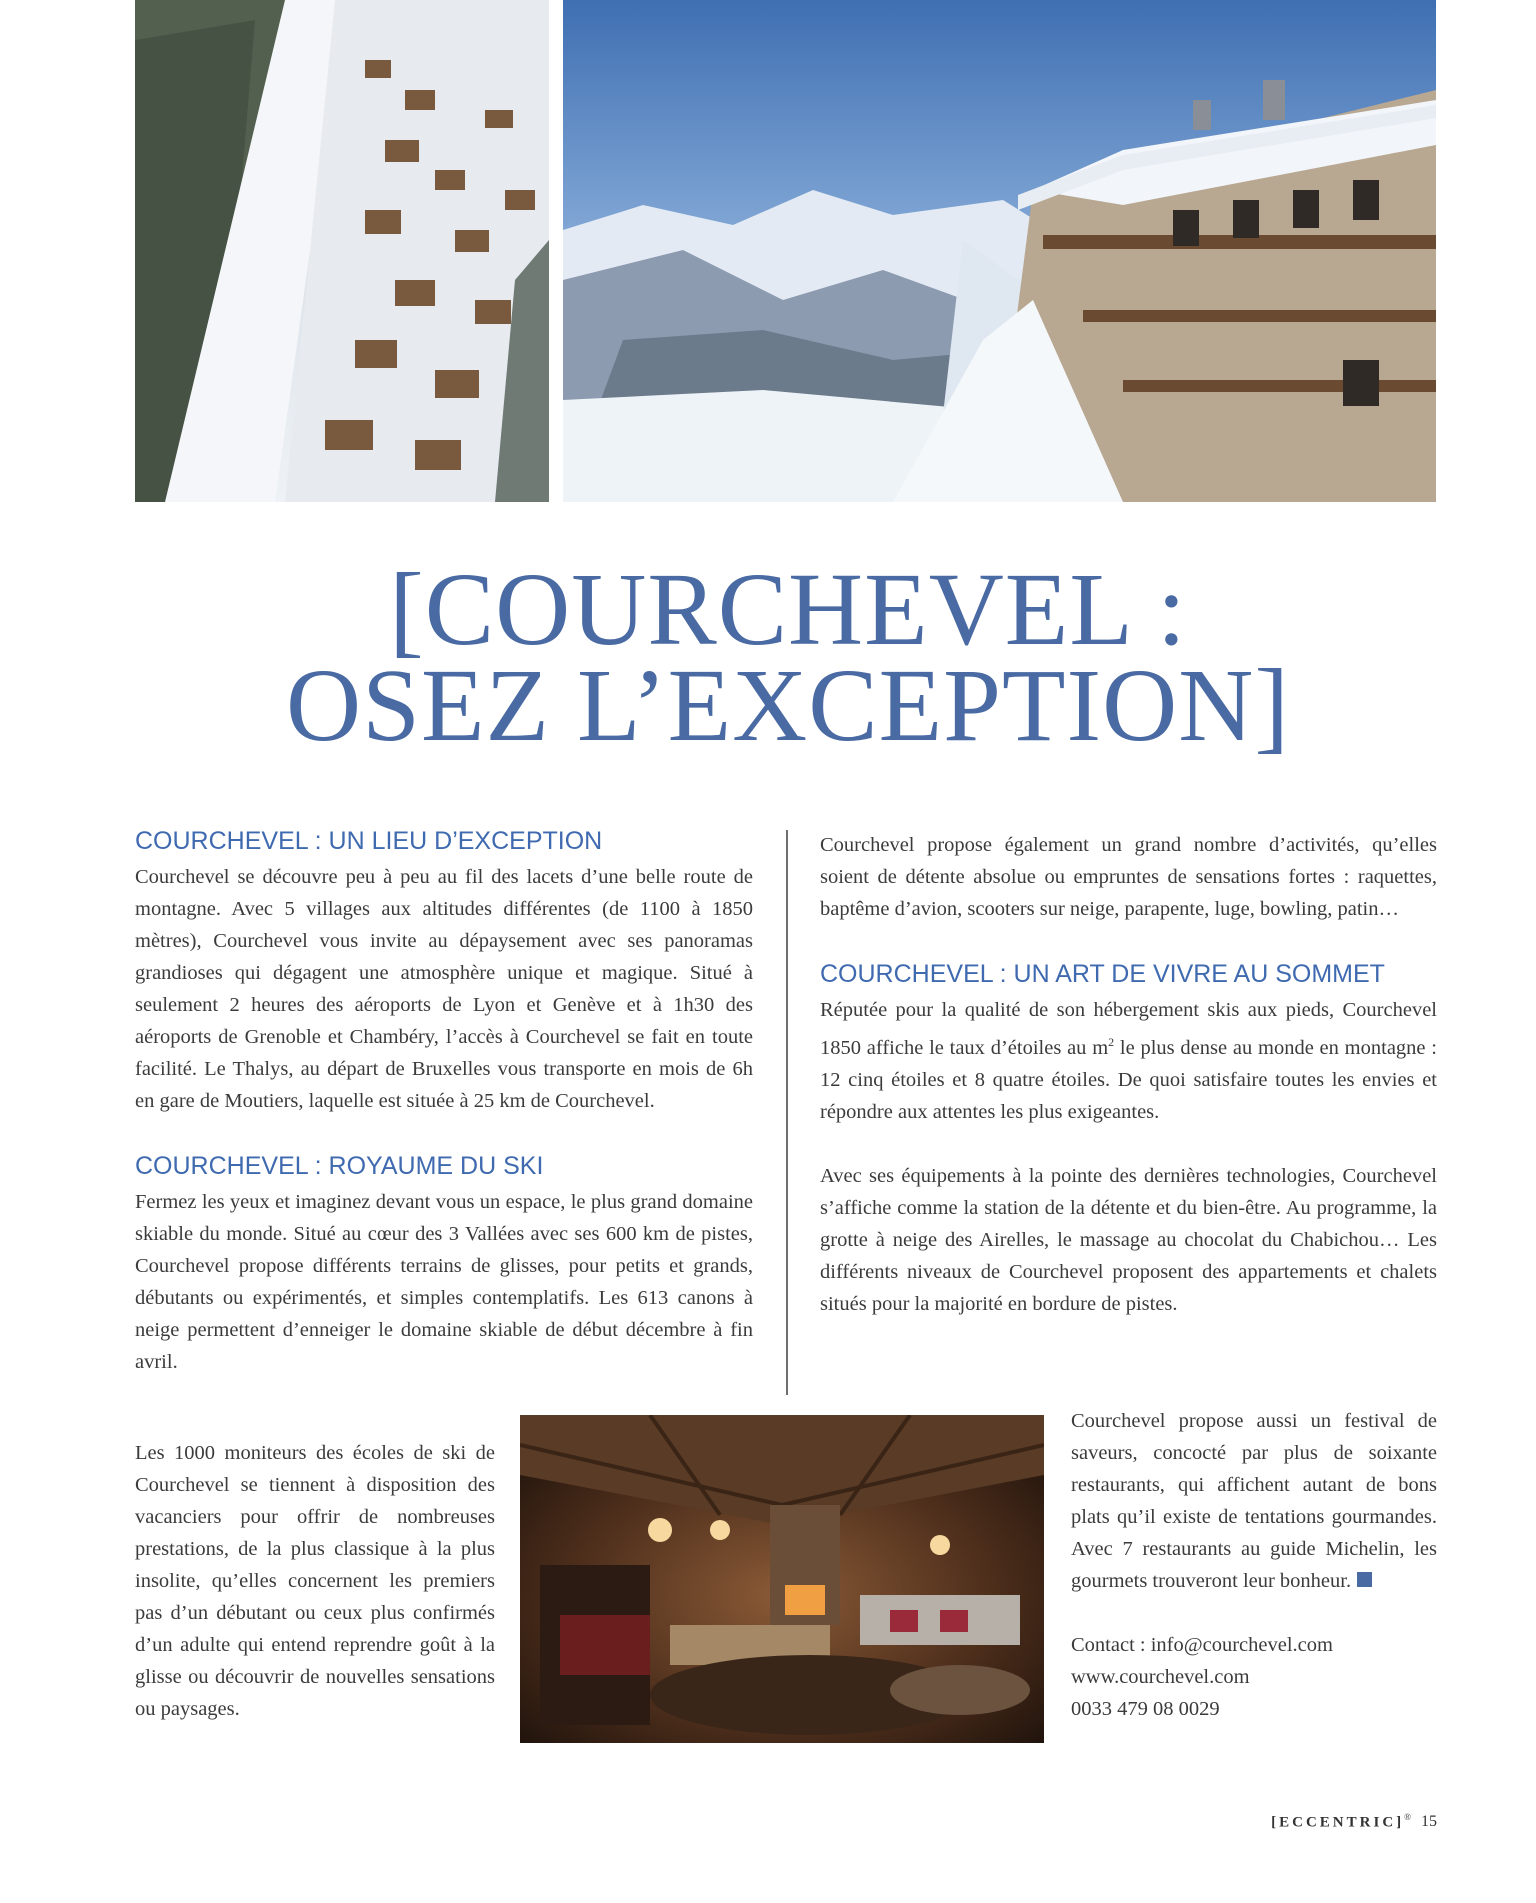 The height and width of the screenshot is (1903, 1536). What do you see at coordinates (1102, 974) in the screenshot?
I see `section-heading-art-de-vivre: COURCHEVEL : UN ART DE VIVRE AU SOMMET` at bounding box center [1102, 974].